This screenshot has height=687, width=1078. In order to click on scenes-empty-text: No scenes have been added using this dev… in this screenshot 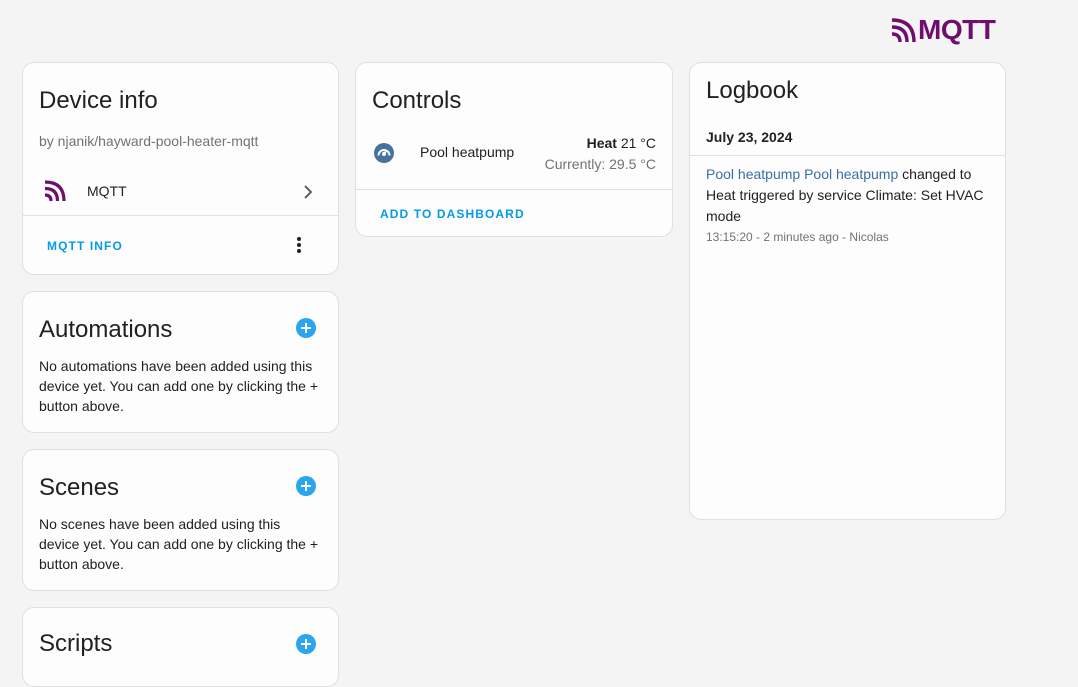, I will do `click(179, 544)`.